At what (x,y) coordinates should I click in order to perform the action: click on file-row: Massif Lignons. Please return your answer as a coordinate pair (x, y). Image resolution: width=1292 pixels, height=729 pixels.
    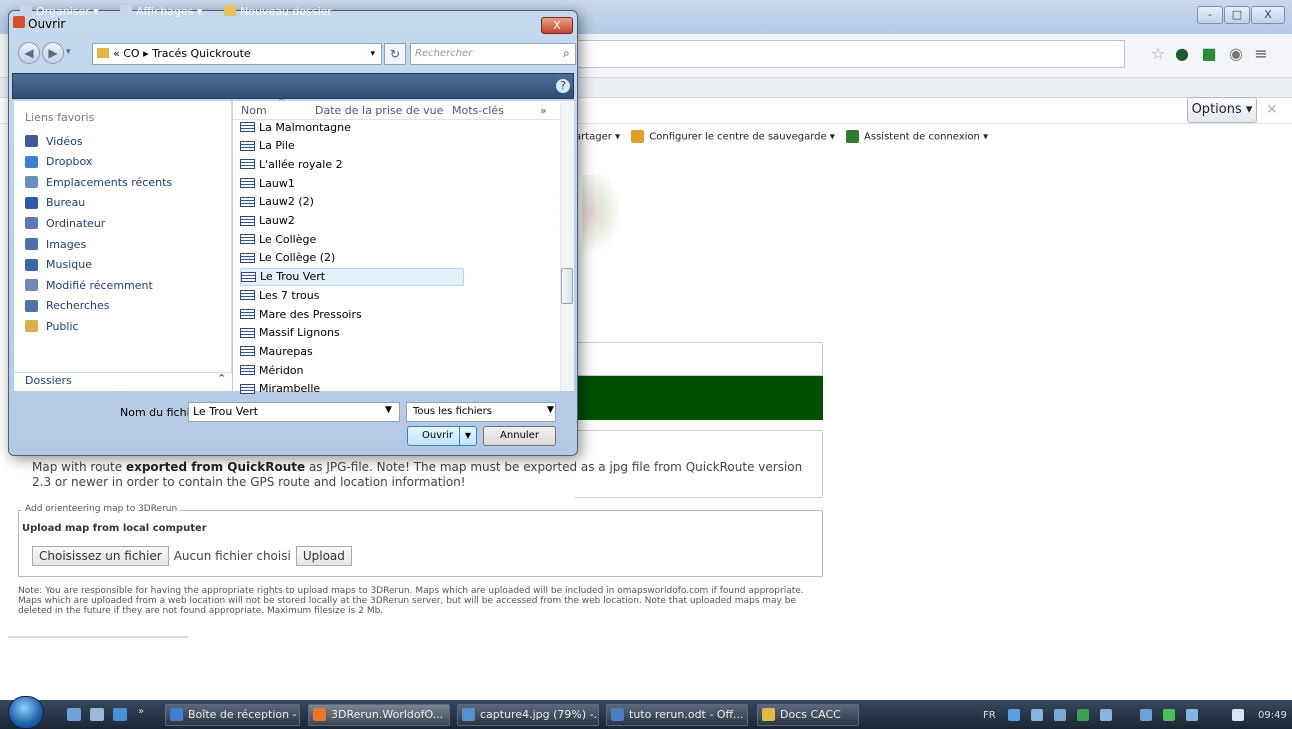
    Looking at the image, I should click on (352, 333).